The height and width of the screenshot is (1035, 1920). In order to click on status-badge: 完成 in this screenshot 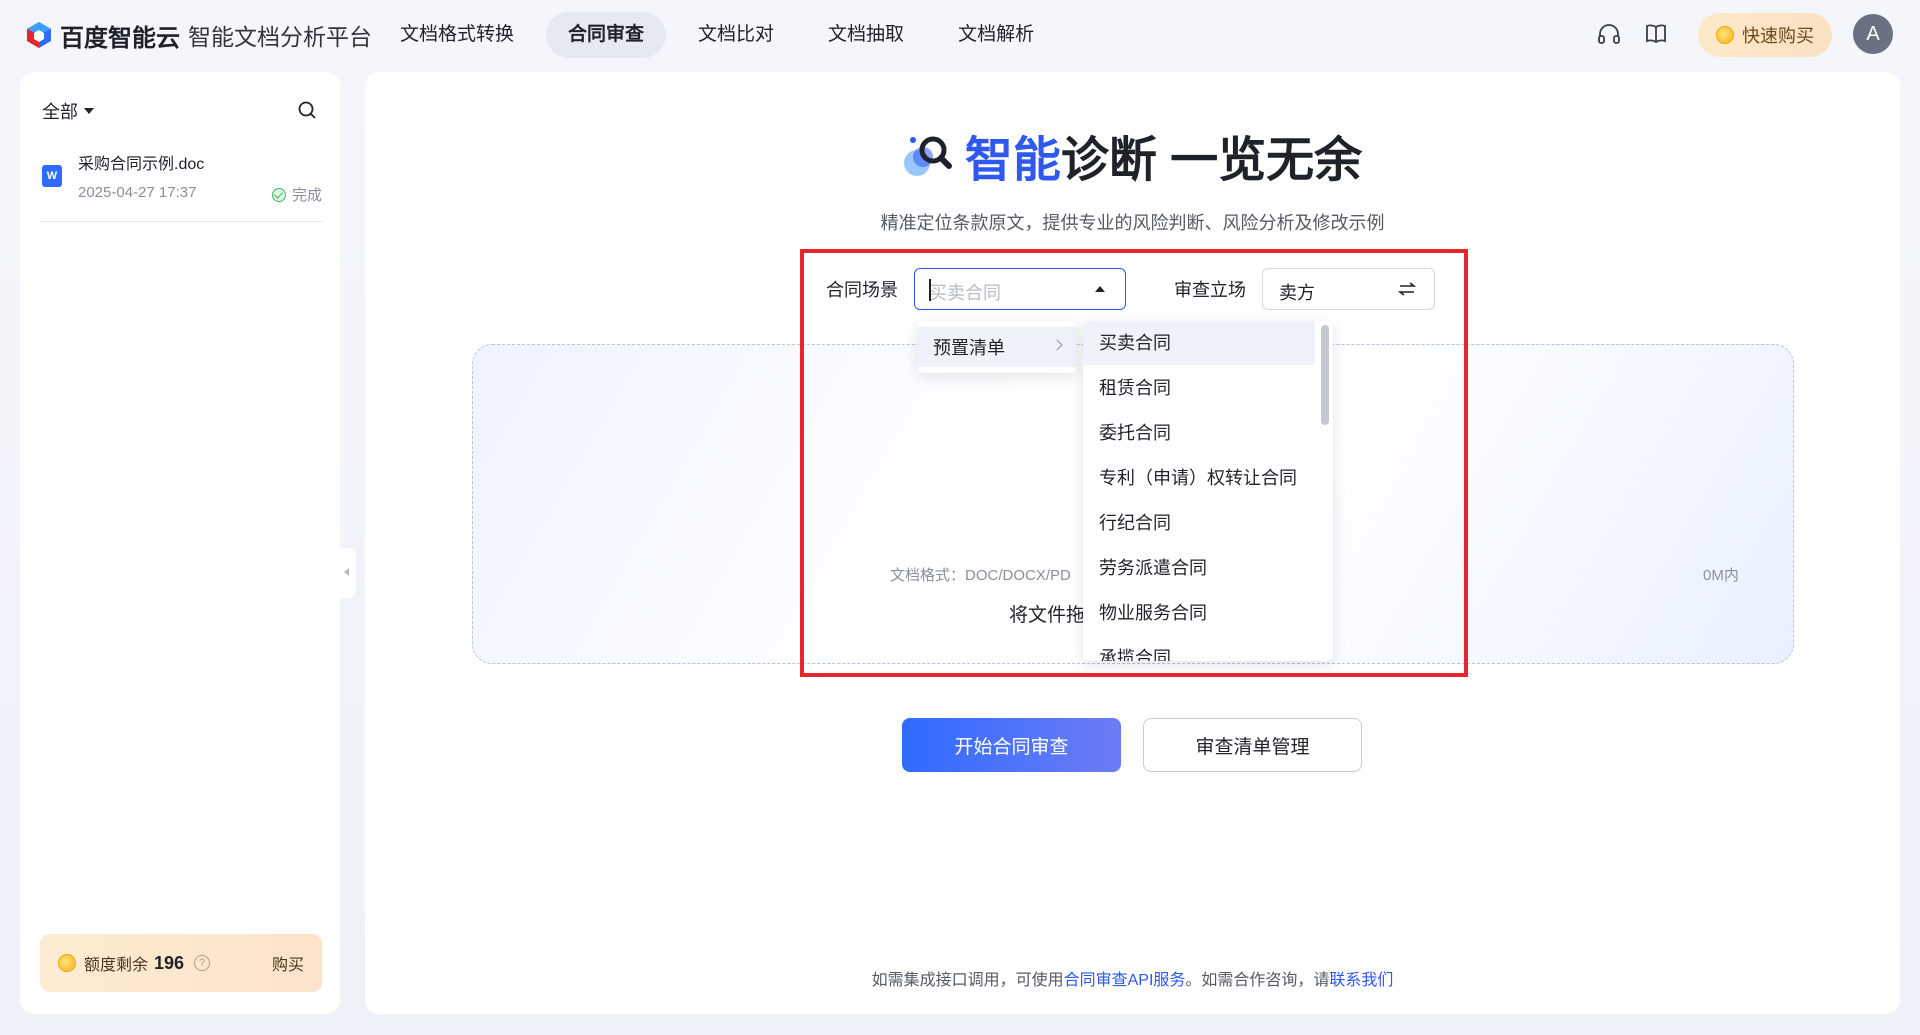, I will do `click(296, 194)`.